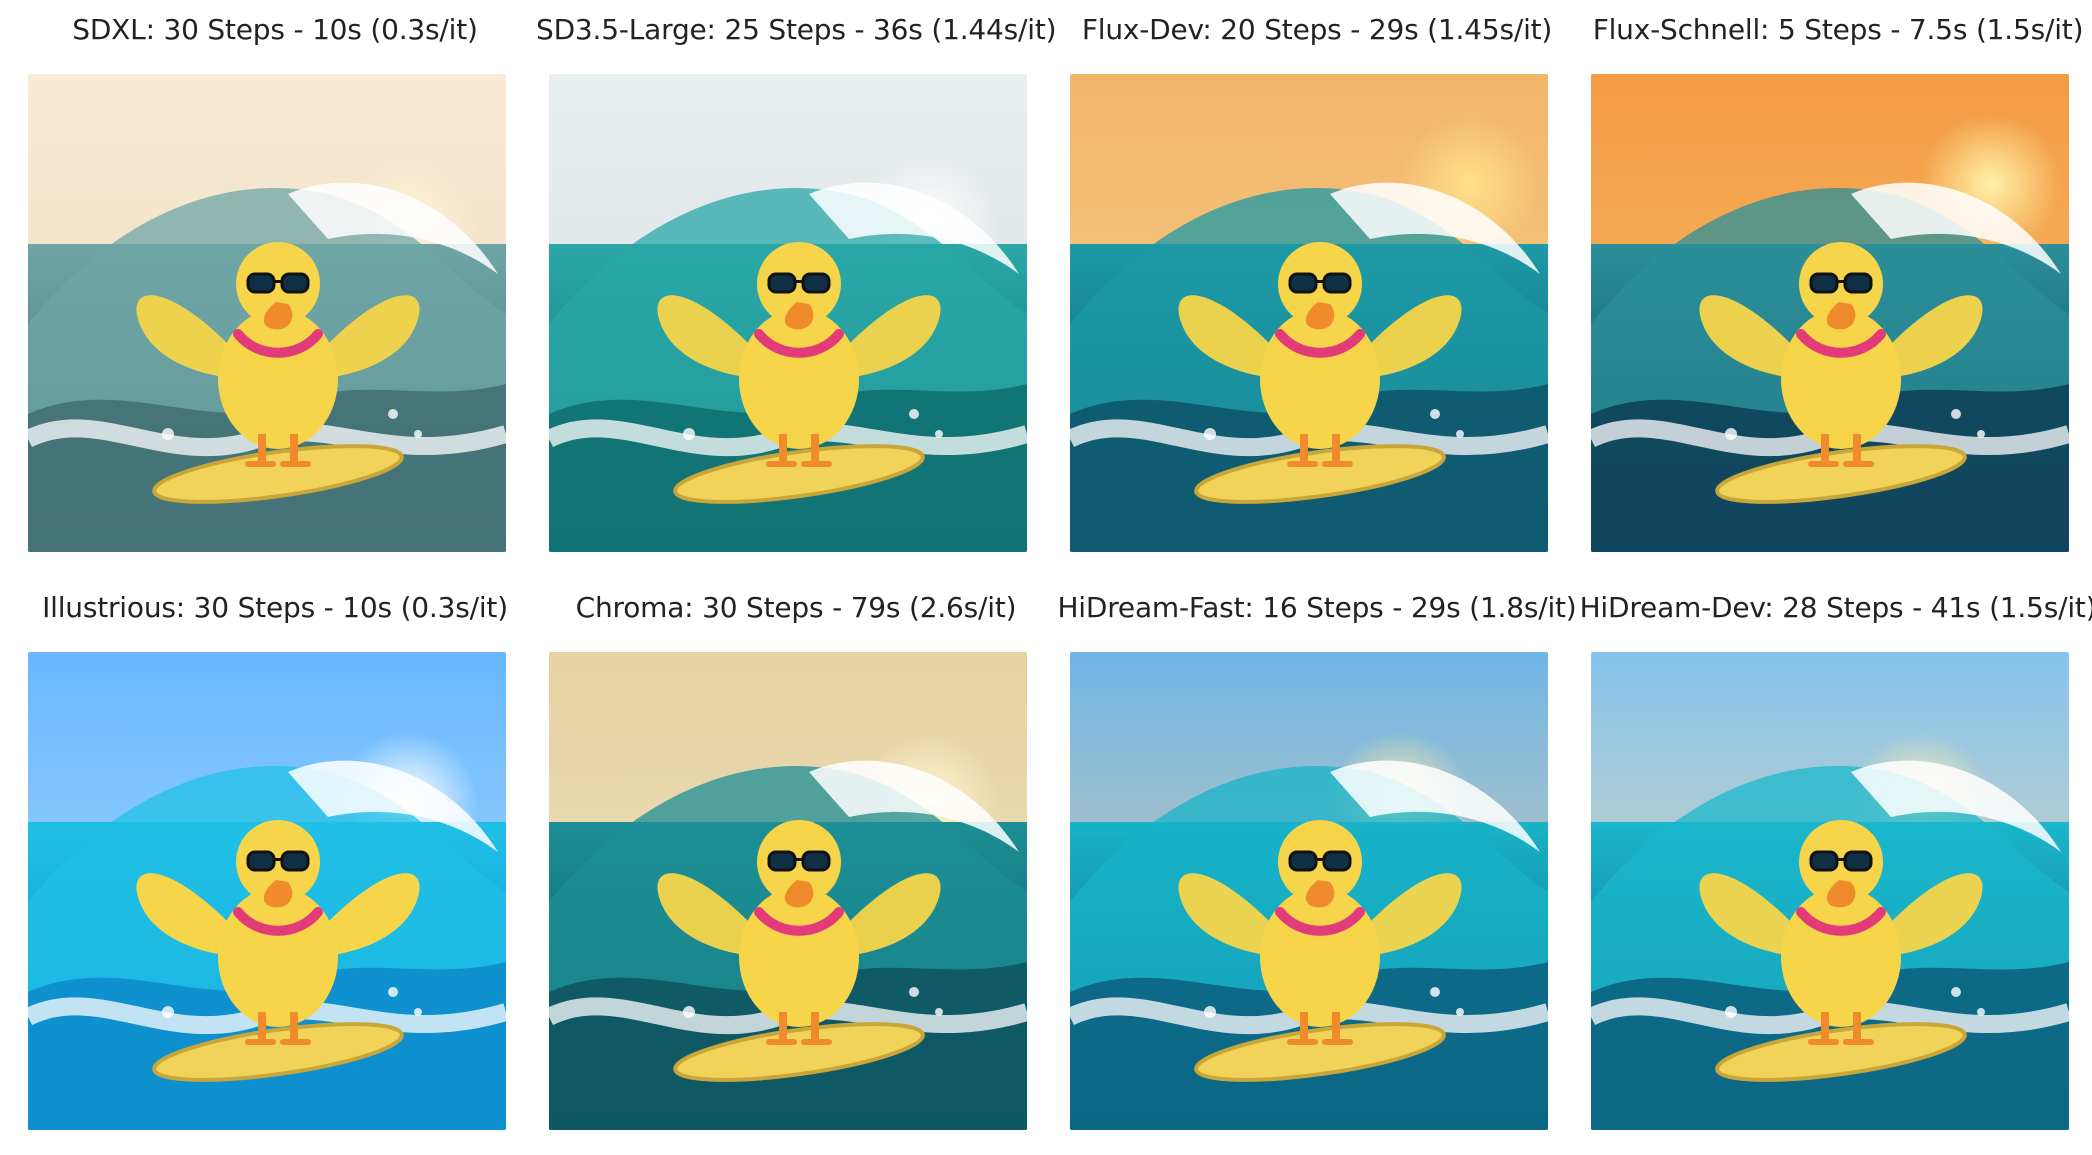 The height and width of the screenshot is (1155, 2092). What do you see at coordinates (1835, 607) in the screenshot?
I see `grid-item-caption: HiDream-Dev: 28 Steps - 41s (1.5s/it)` at bounding box center [1835, 607].